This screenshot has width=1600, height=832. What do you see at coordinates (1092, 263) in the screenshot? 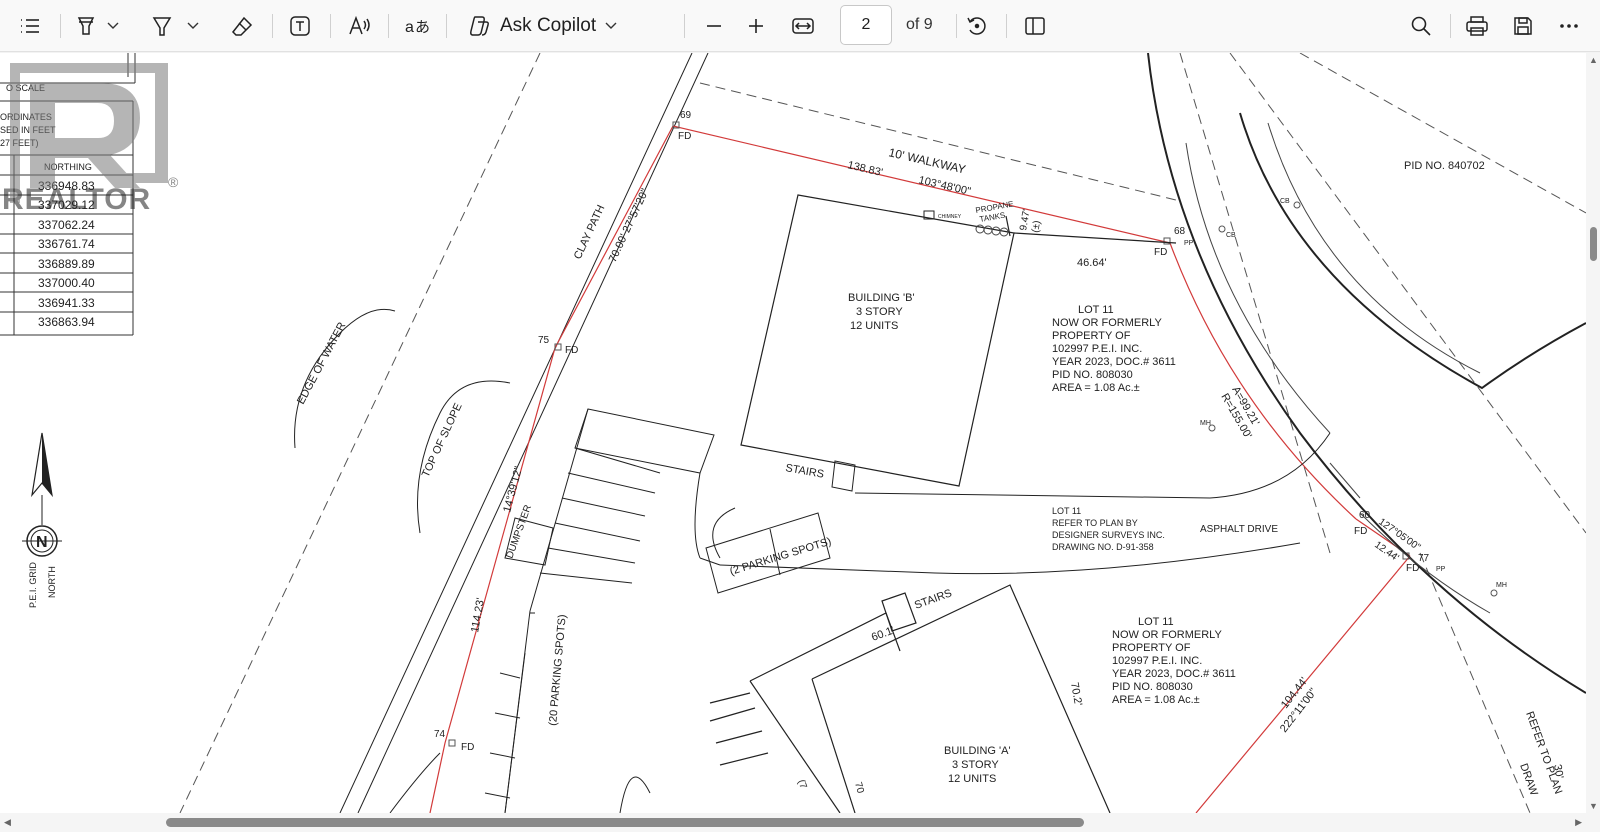
I see `dim-46-64: 46.64'` at bounding box center [1092, 263].